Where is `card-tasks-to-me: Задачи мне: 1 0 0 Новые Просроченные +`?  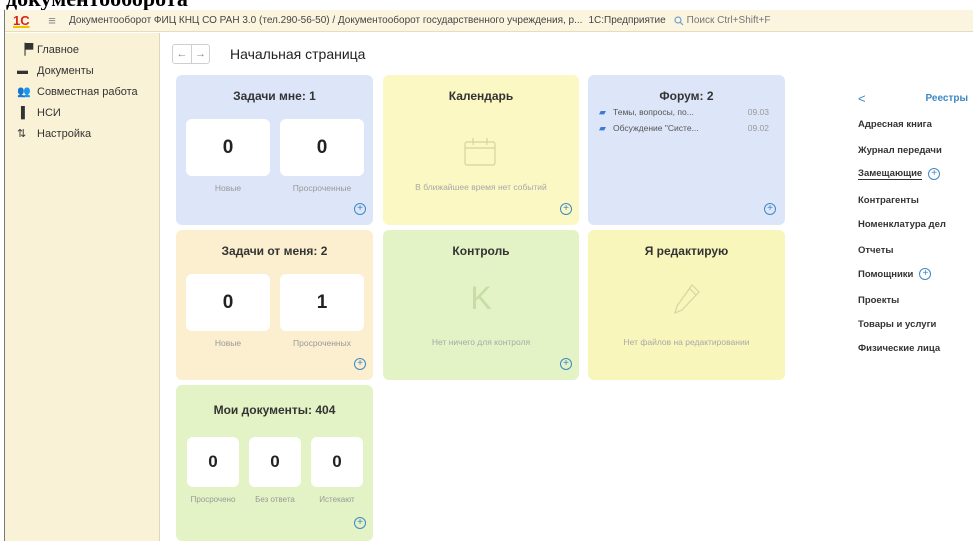
card-tasks-to-me: Задачи мне: 1 0 0 Новые Просроченные + is located at coordinates (274, 150).